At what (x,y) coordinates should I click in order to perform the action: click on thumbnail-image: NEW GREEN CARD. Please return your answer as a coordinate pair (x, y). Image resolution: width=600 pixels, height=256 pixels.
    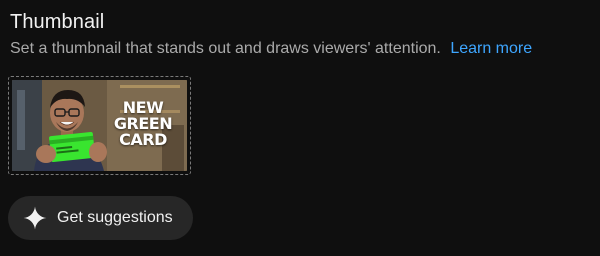
    Looking at the image, I should click on (99, 125).